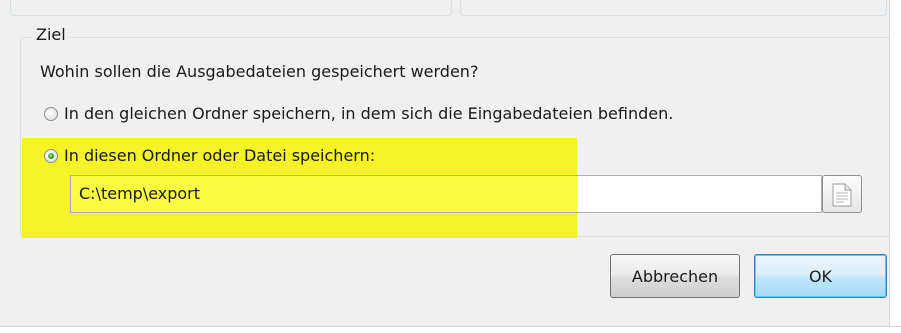 The width and height of the screenshot is (901, 333). I want to click on output-path-value: C:\temp\export, so click(140, 193).